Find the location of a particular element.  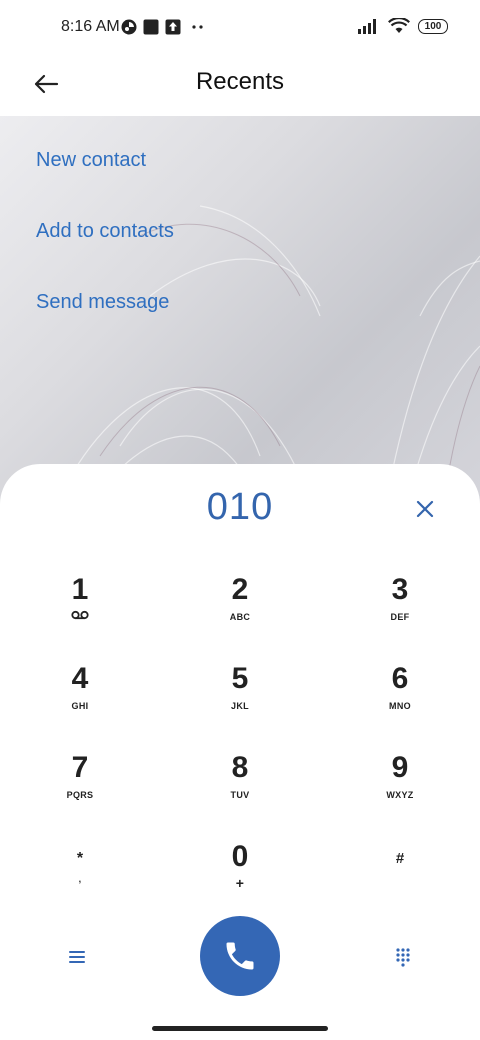

key-5: 5 JKL is located at coordinates (240, 703).